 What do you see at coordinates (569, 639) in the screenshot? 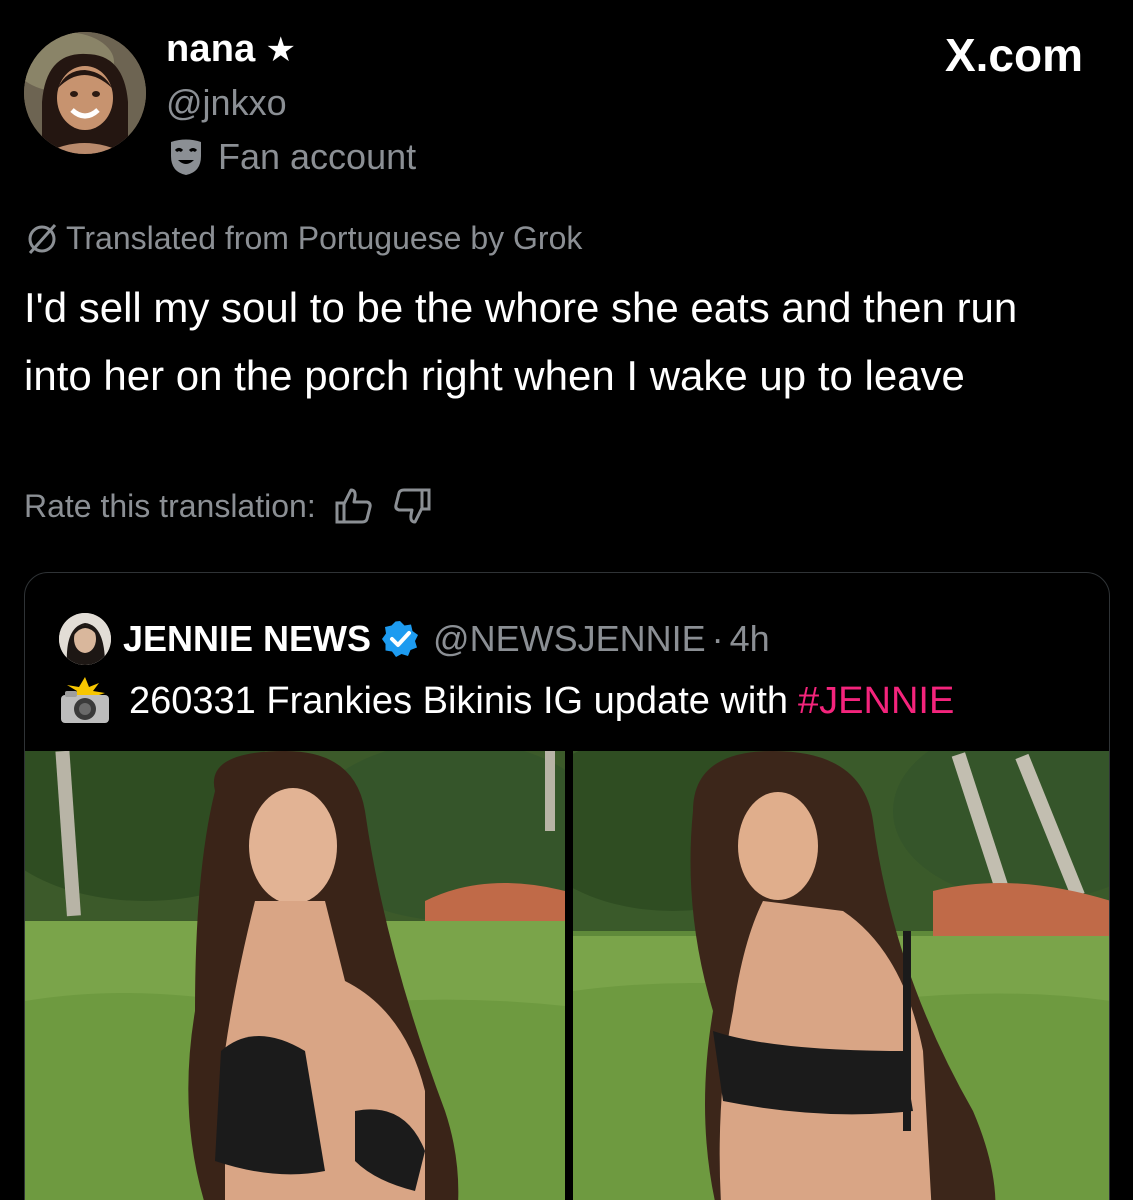
I see `quoted-handle: @NEWSJENNIE` at bounding box center [569, 639].